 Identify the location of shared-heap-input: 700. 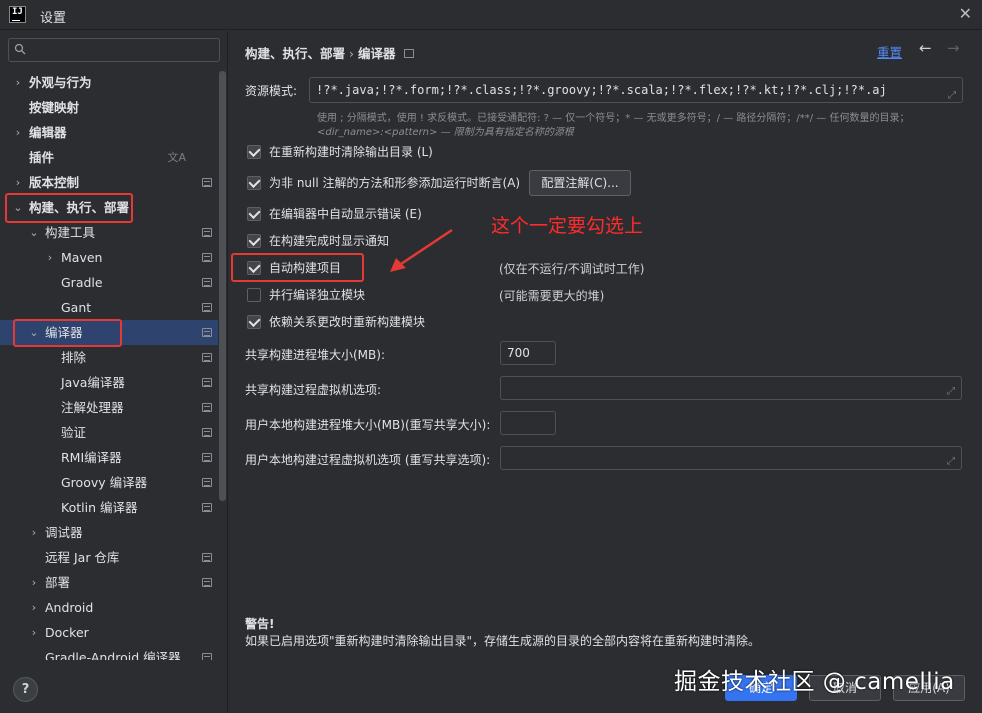
(528, 353).